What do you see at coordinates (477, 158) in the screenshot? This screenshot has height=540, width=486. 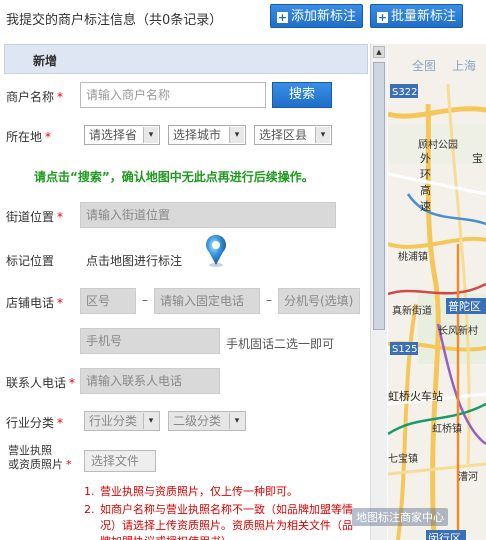 I see `svg-text: 宝` at bounding box center [477, 158].